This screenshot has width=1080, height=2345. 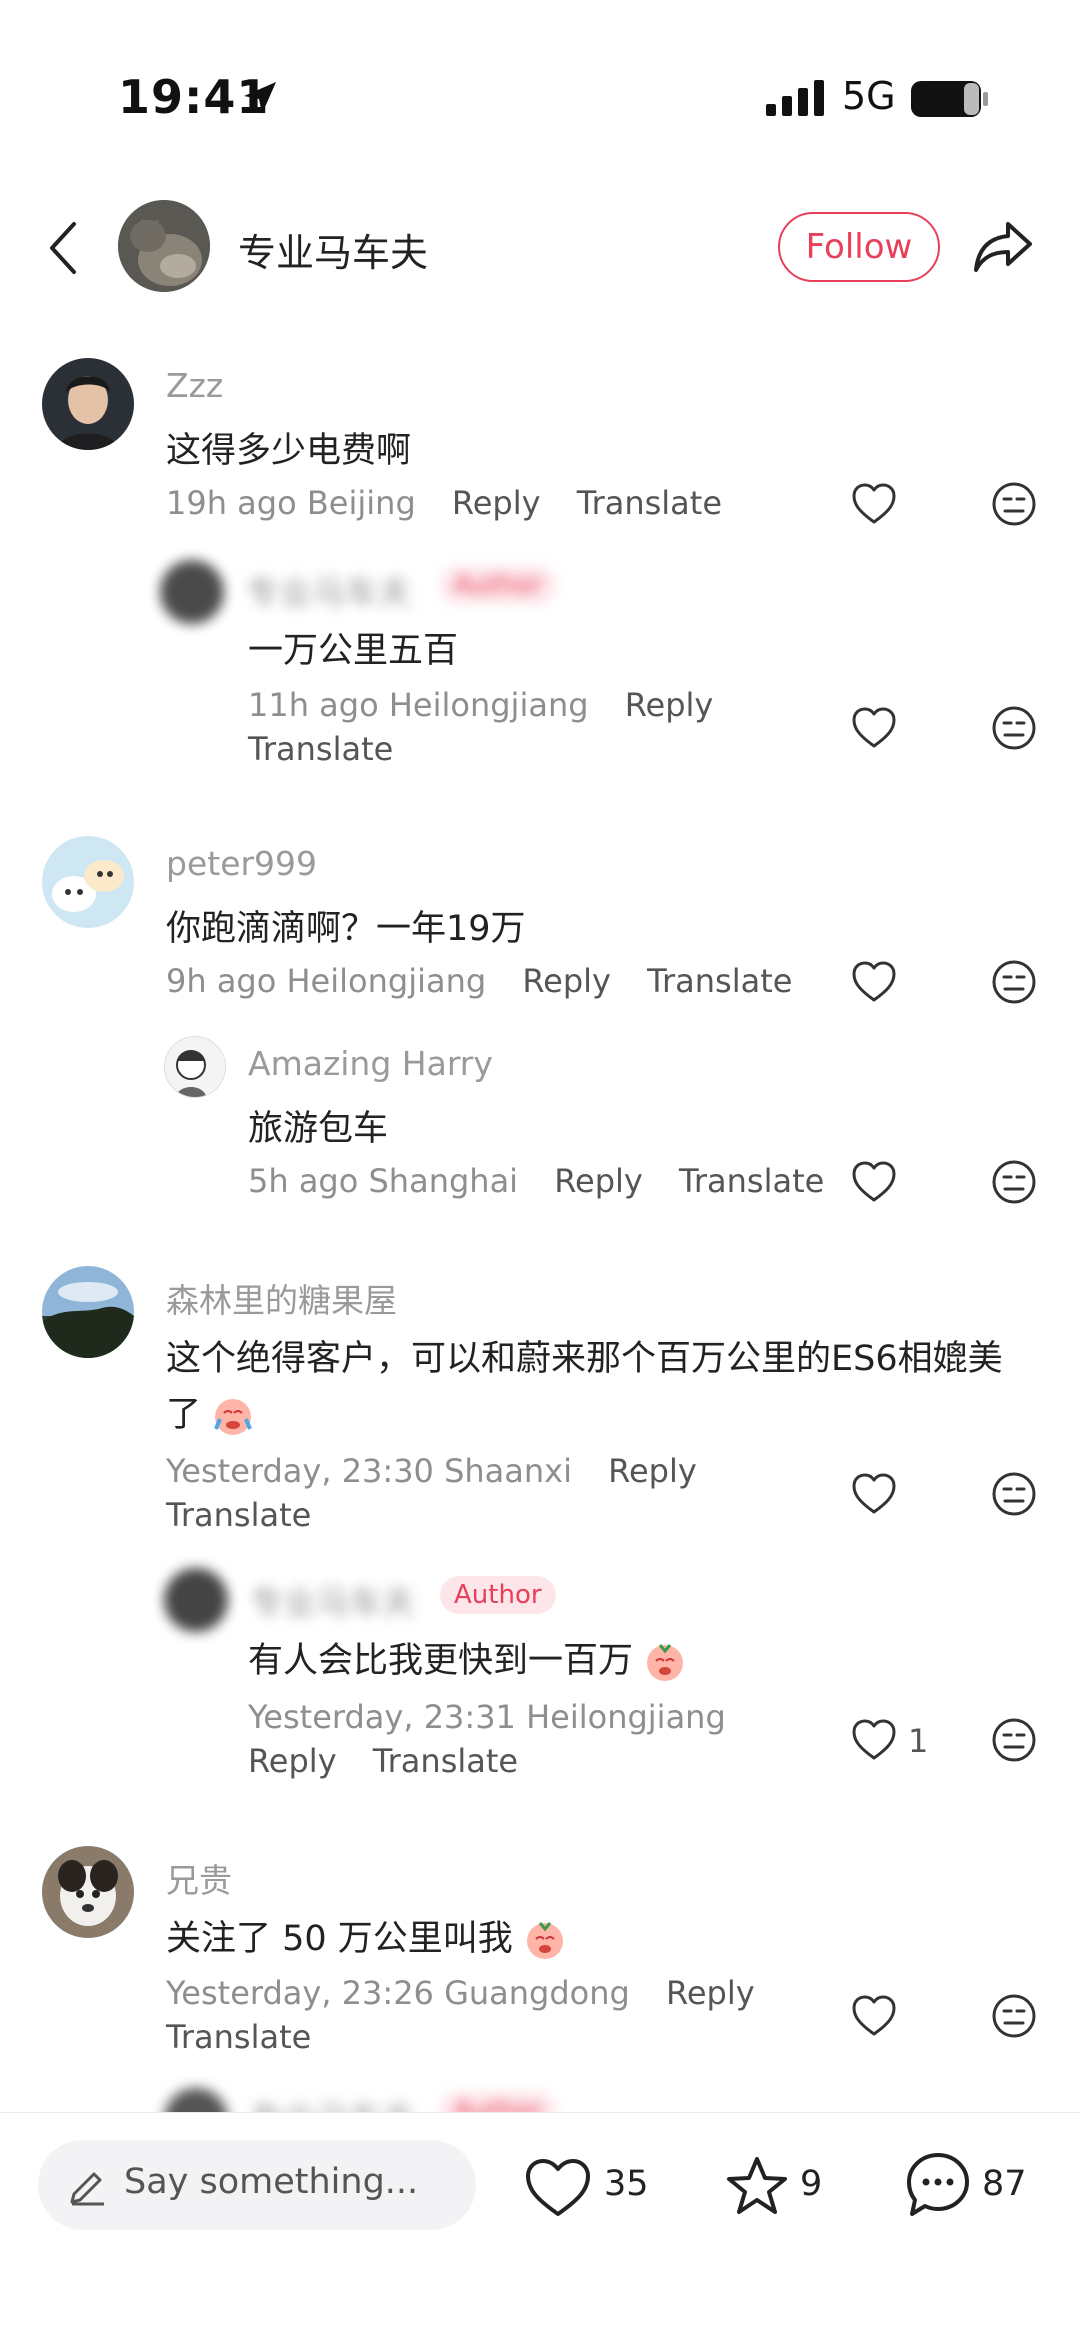 I want to click on crying-laughing-emoji-icon, so click(x=233, y=1417).